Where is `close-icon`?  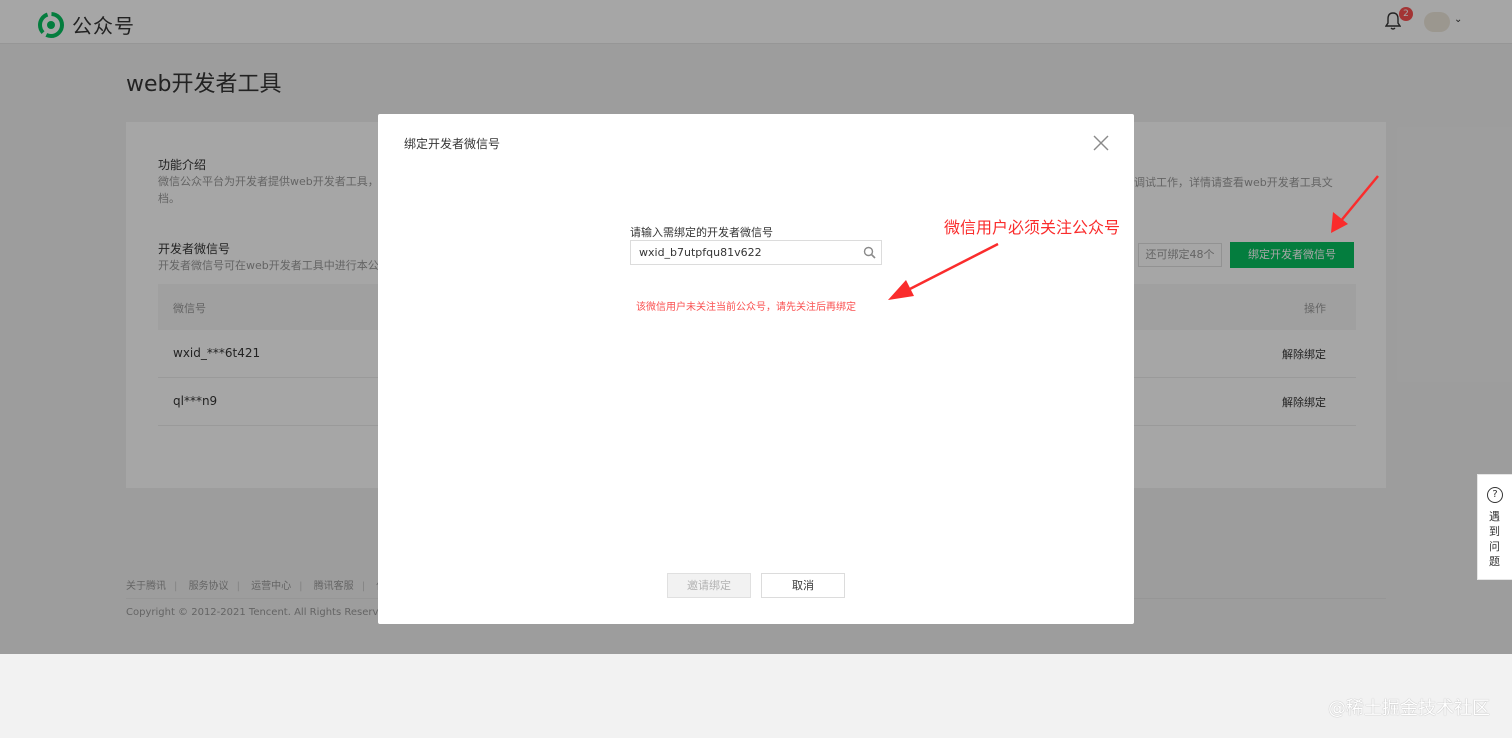
close-icon is located at coordinates (1101, 143).